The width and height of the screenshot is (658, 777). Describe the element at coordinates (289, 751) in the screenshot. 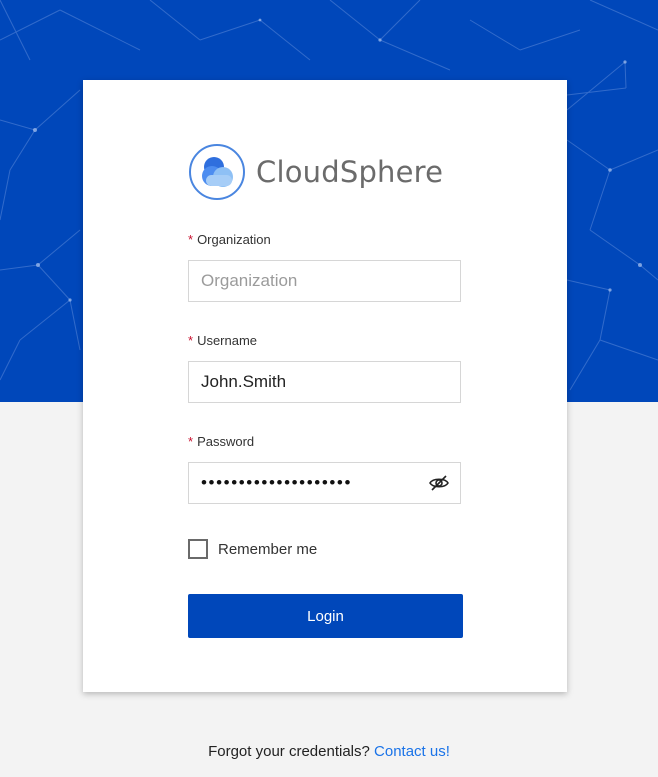

I see `footer-text: Forgot your credentials?` at that location.